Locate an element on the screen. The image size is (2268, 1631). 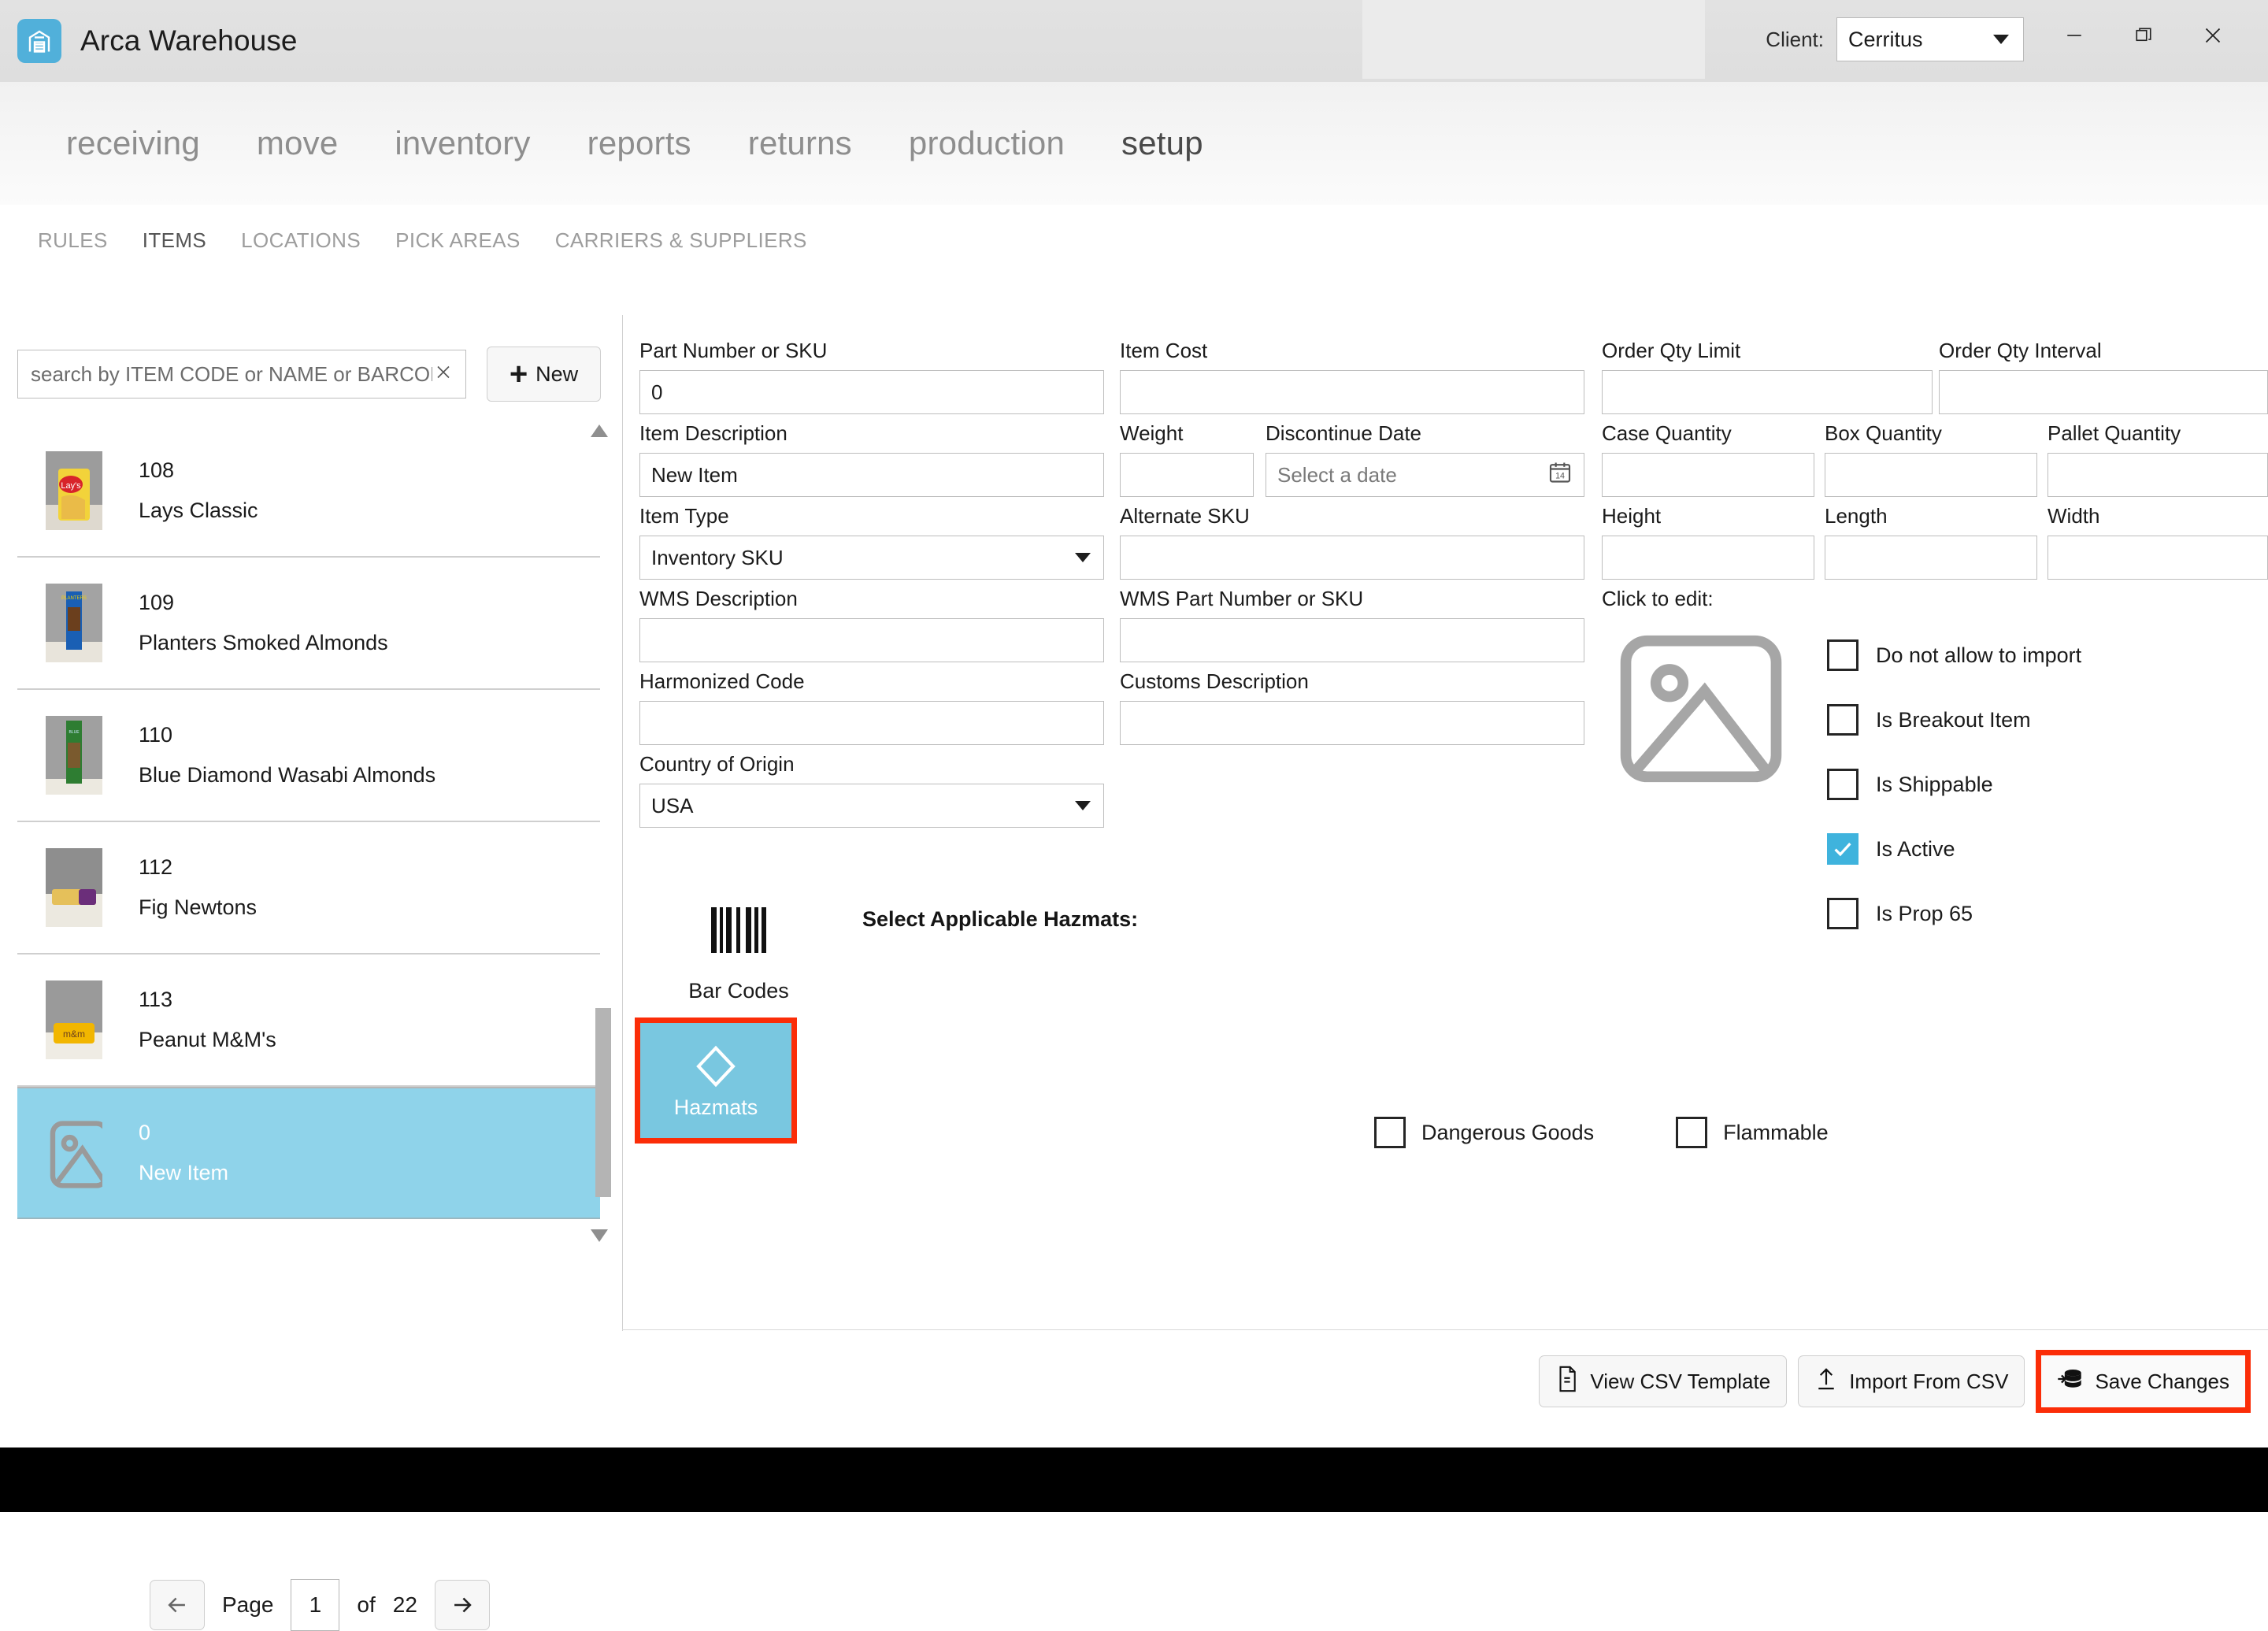
checkbox-is-shippable: Is Shippable is located at coordinates (1954, 784).